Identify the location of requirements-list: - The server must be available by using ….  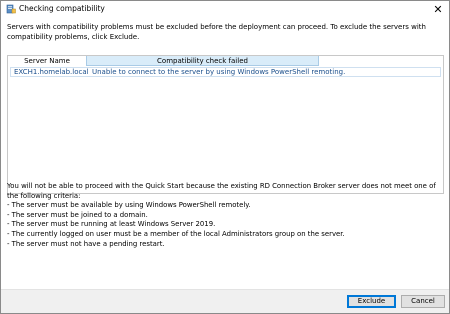
(226, 225).